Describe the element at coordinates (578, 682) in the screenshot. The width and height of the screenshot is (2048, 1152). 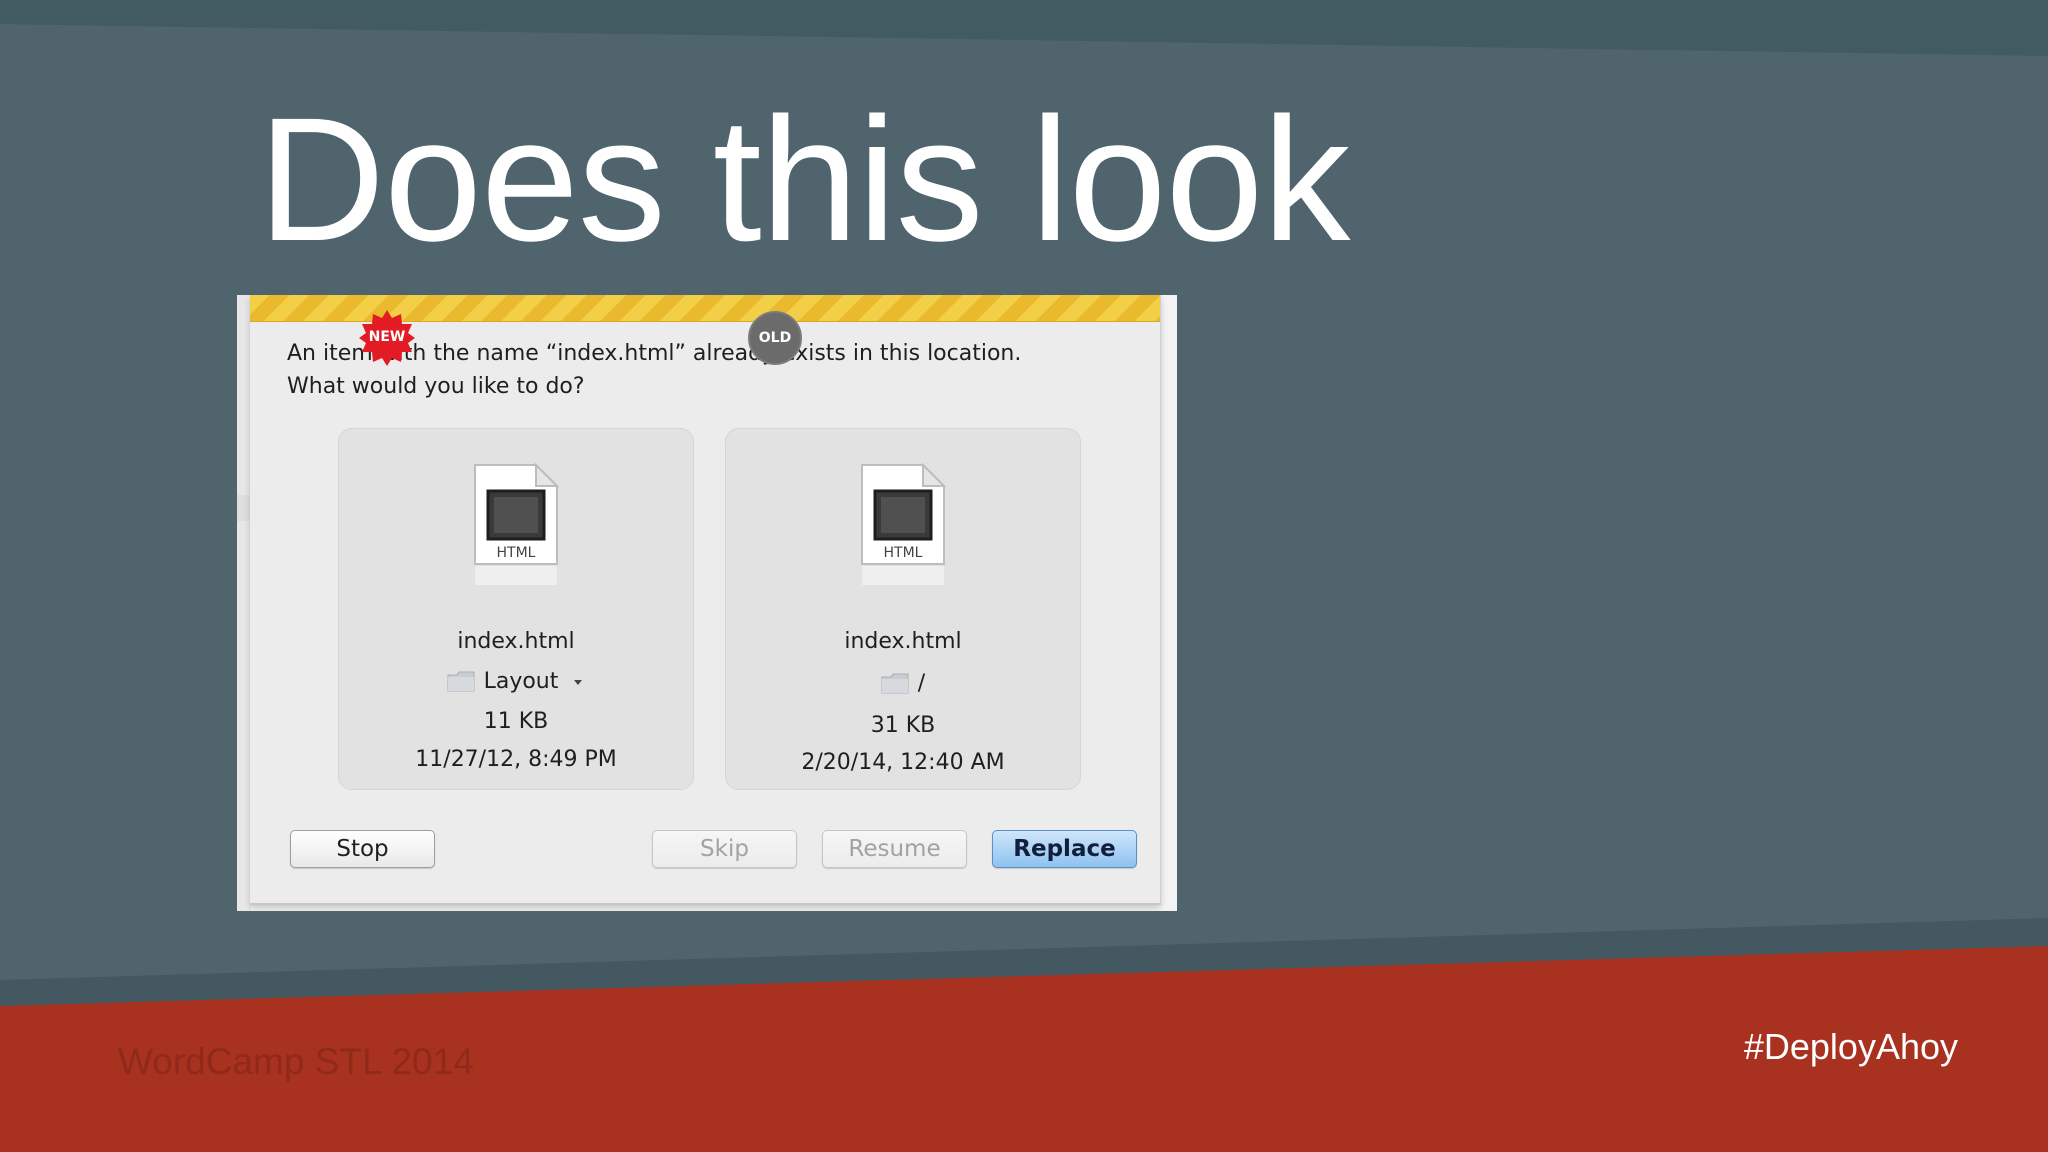
I see `chevron-down-icon` at that location.